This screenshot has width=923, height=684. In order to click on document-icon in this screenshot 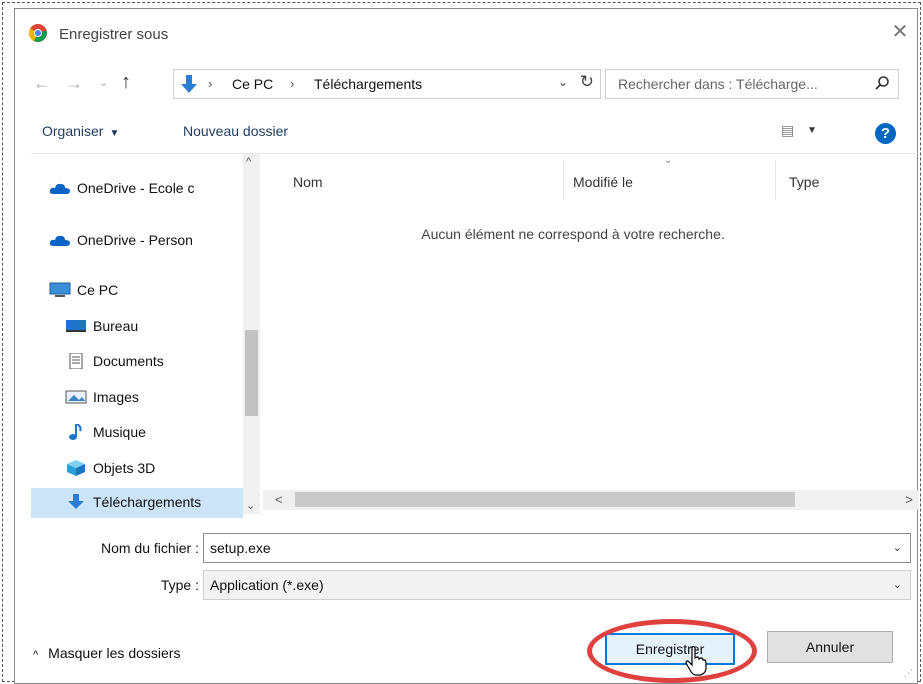, I will do `click(76, 361)`.